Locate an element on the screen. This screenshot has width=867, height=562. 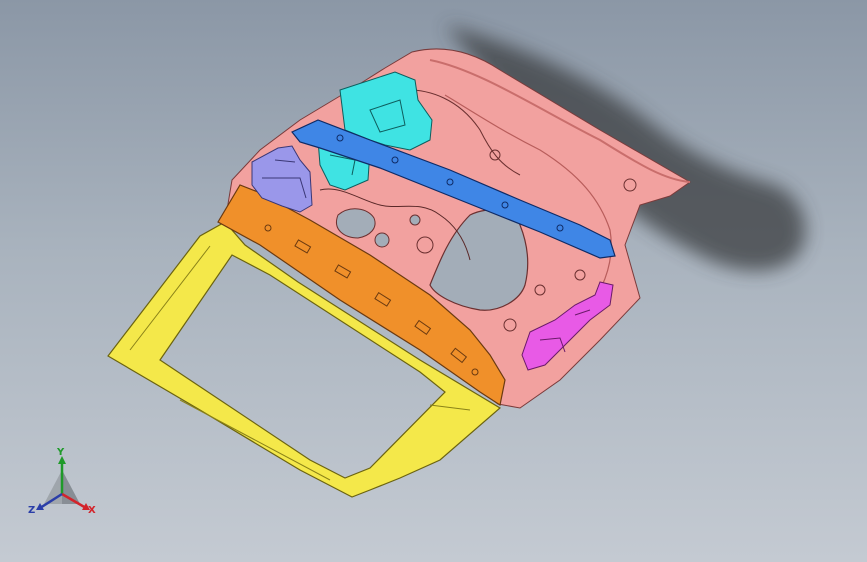
z-axis-label: Z is located at coordinates (32, 510).